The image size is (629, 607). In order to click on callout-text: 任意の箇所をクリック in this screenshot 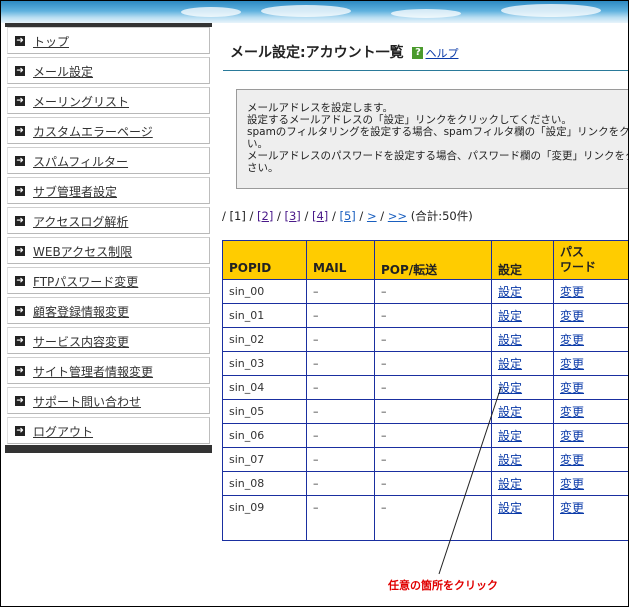, I will do `click(443, 585)`.